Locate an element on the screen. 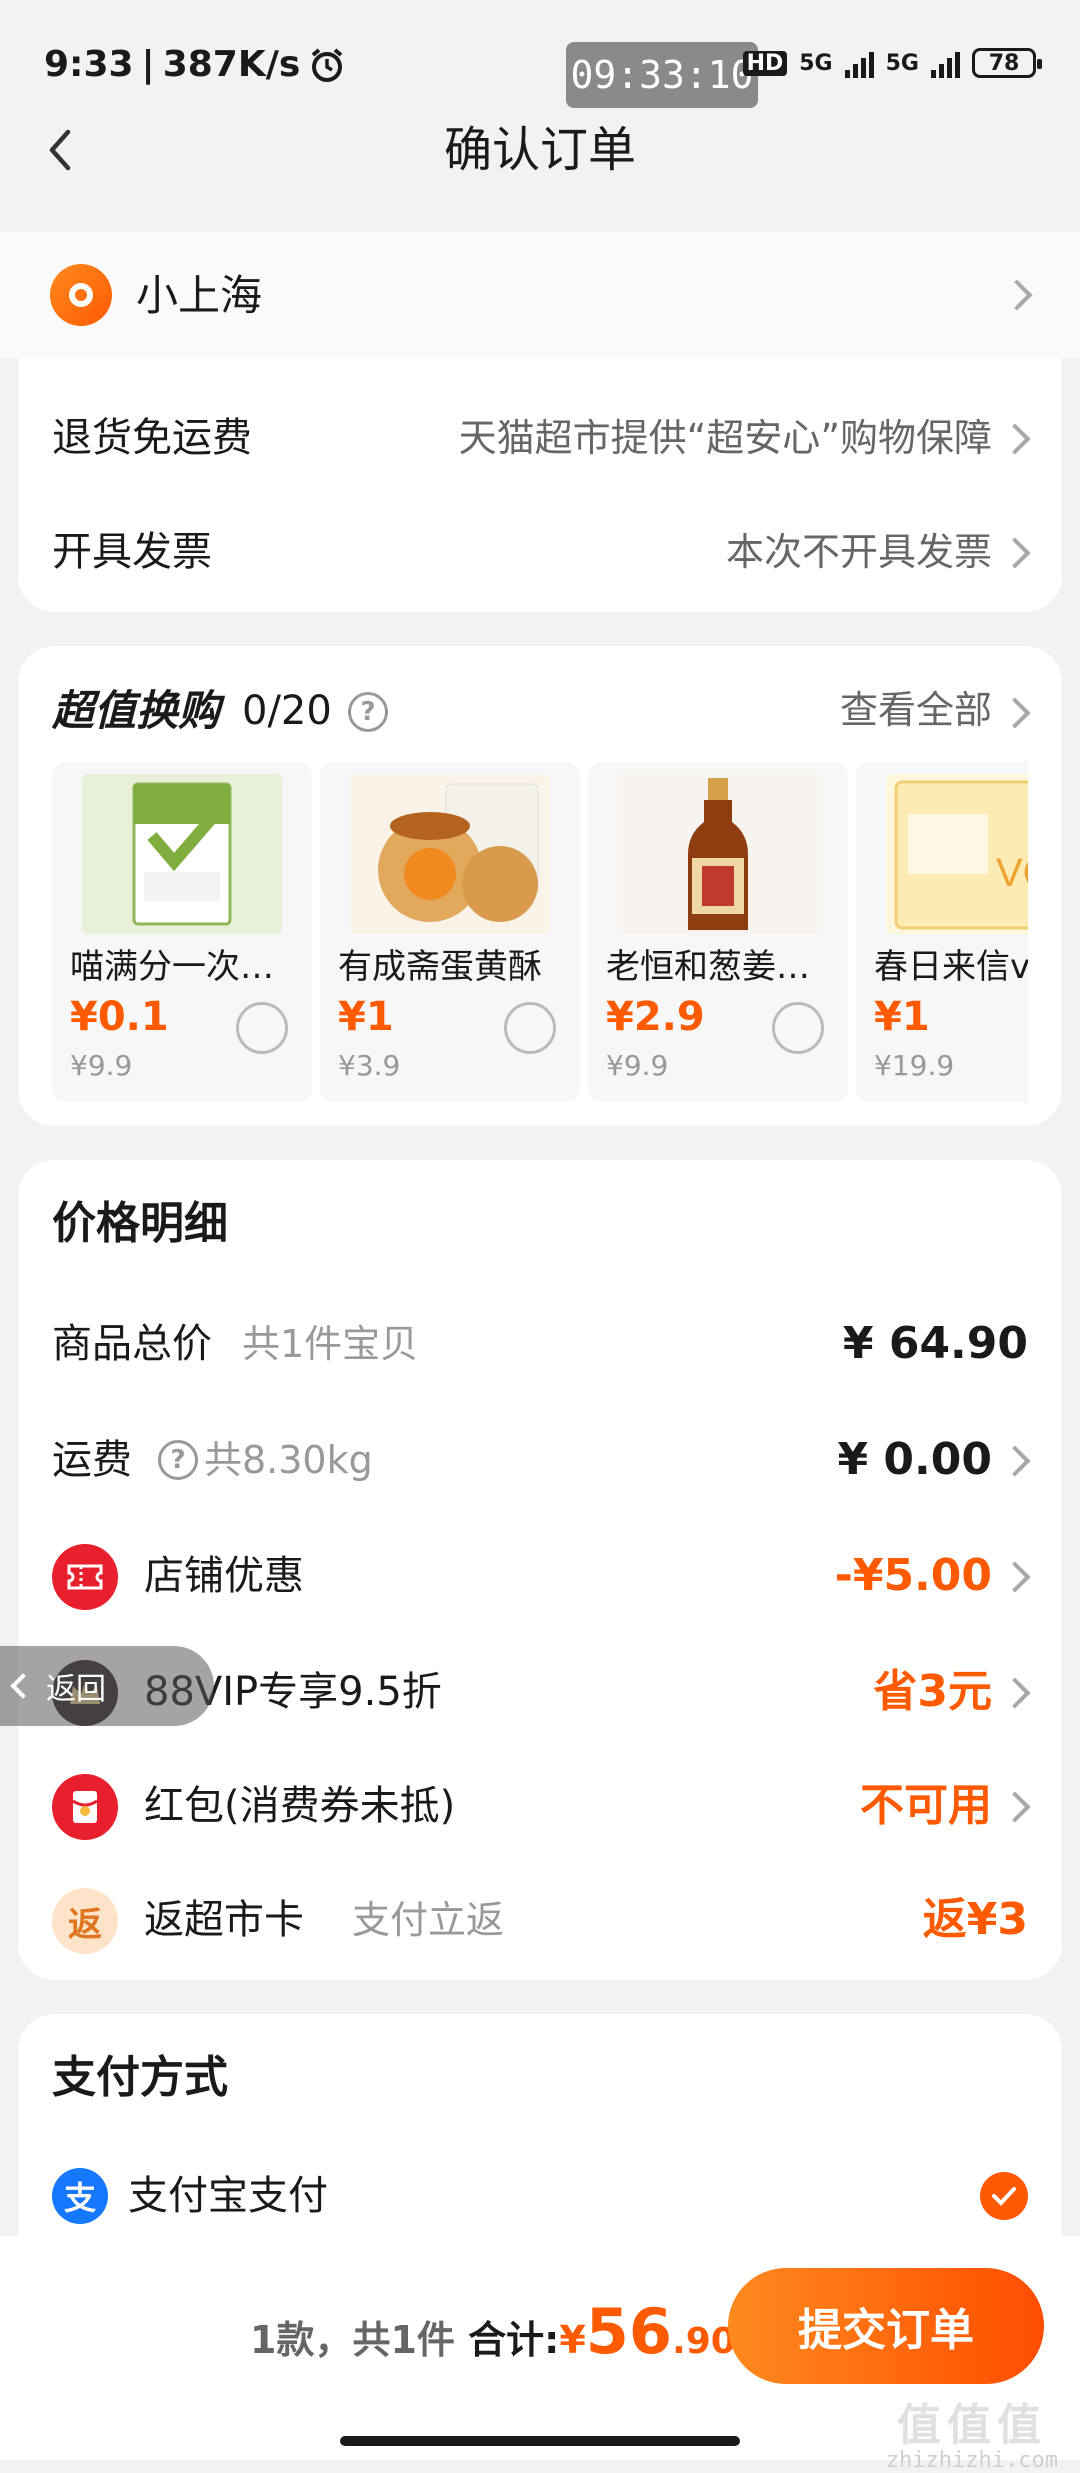 The image size is (1080, 2473). hd-badge: HD is located at coordinates (765, 63).